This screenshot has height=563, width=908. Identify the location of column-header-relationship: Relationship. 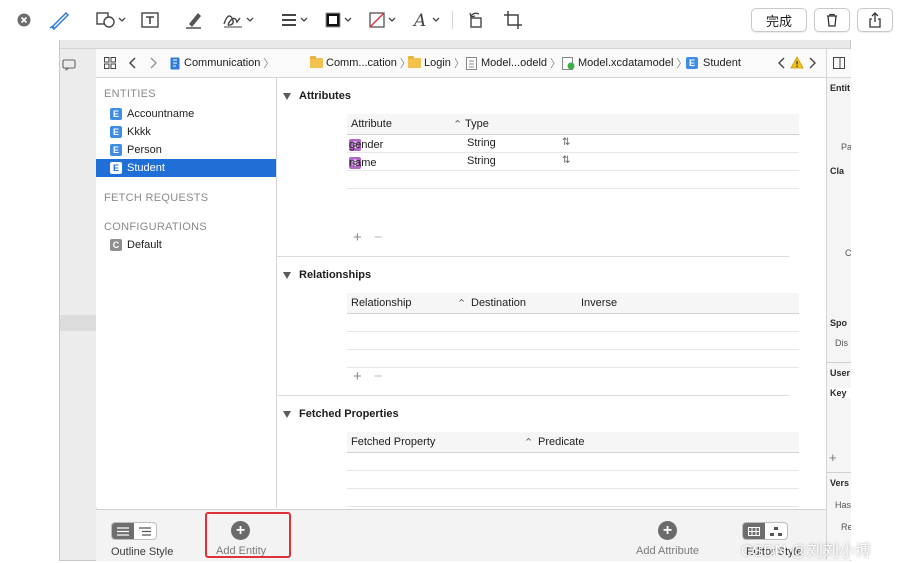
(381, 303).